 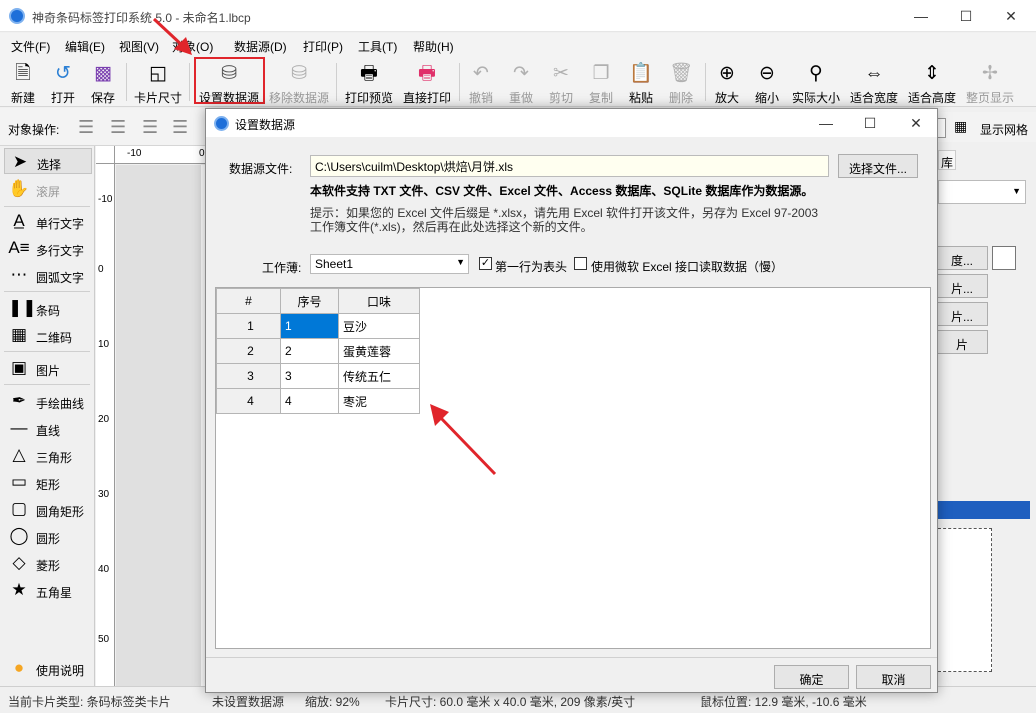 What do you see at coordinates (811, 677) in the screenshot?
I see `ok-button: 确定` at bounding box center [811, 677].